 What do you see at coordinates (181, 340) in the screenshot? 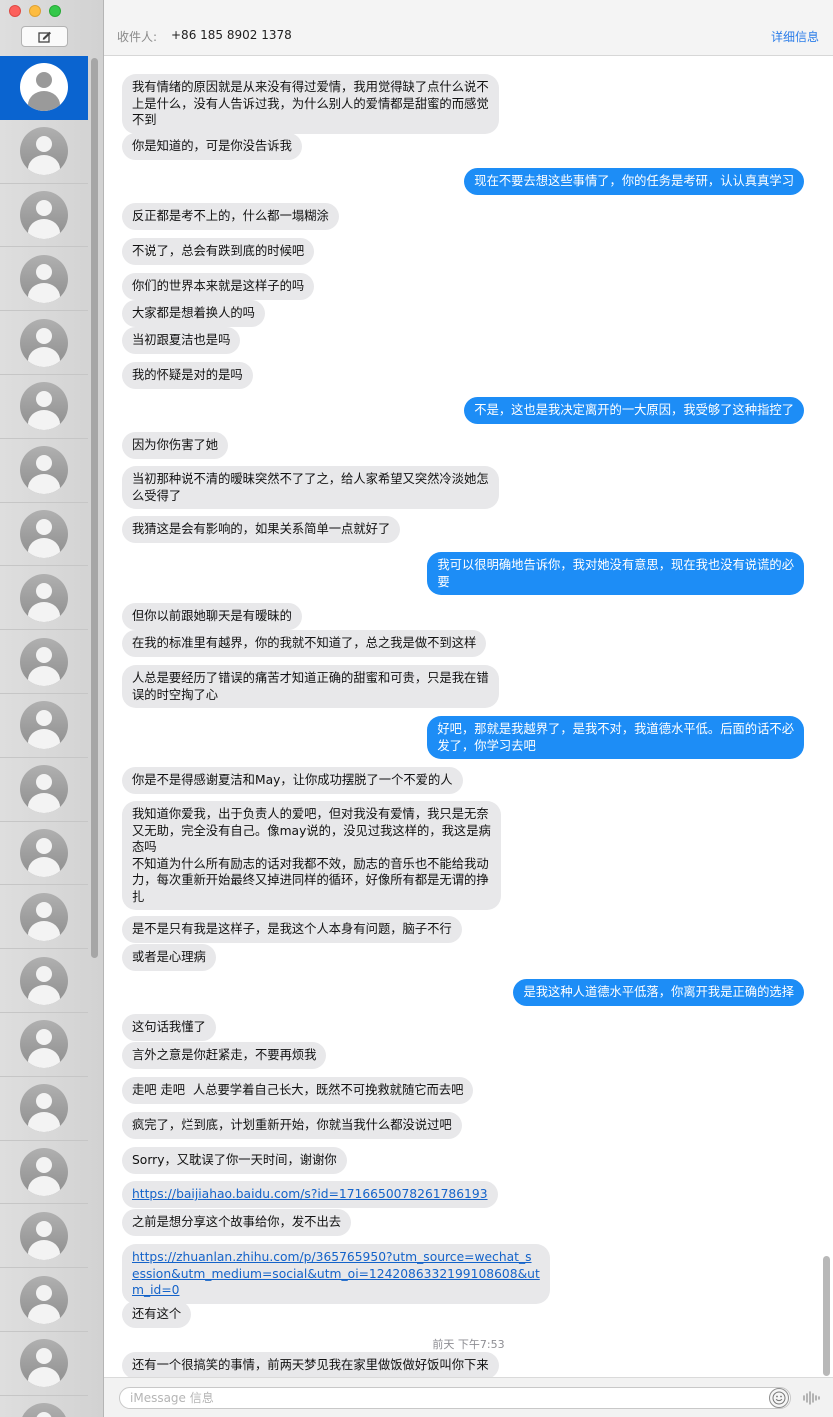
I see `incoming-message: 当初跟夏洁也是吗` at bounding box center [181, 340].